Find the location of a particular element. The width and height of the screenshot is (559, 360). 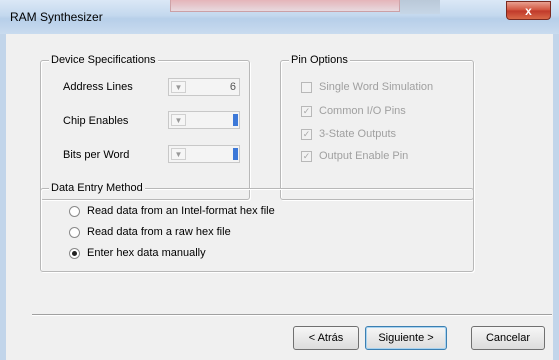

window-frame-right is located at coordinates (556, 197).